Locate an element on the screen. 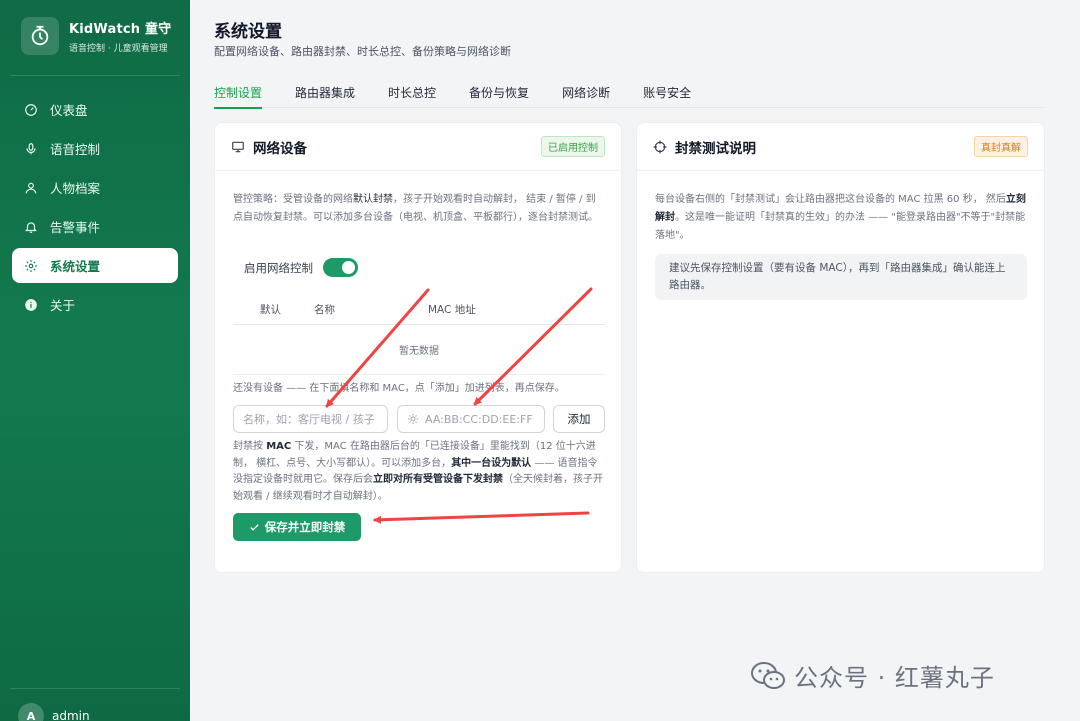  user-menu: A admin is located at coordinates (54, 712).